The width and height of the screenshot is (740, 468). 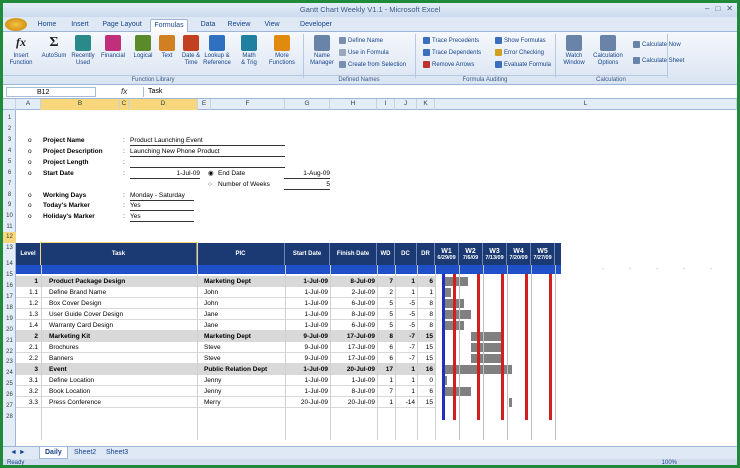 What do you see at coordinates (9, 308) in the screenshot?
I see `row-header-18: 18` at bounding box center [9, 308].